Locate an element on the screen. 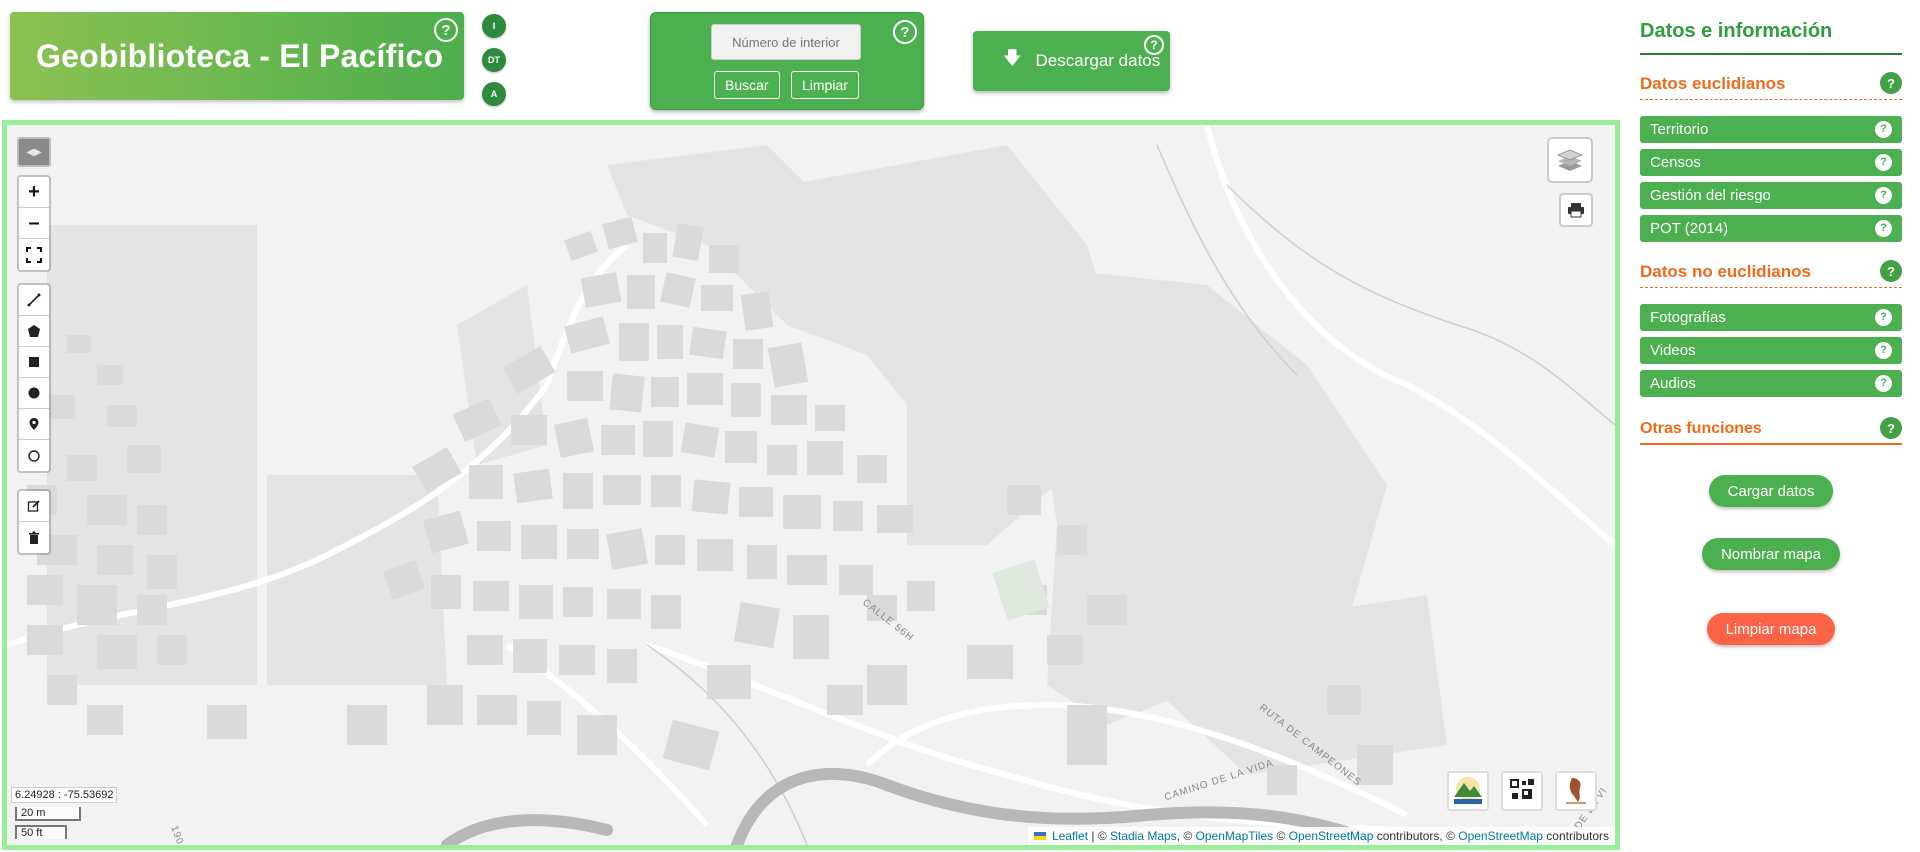 This screenshot has height=852, width=1920. download-help-icon: ? is located at coordinates (1154, 45).